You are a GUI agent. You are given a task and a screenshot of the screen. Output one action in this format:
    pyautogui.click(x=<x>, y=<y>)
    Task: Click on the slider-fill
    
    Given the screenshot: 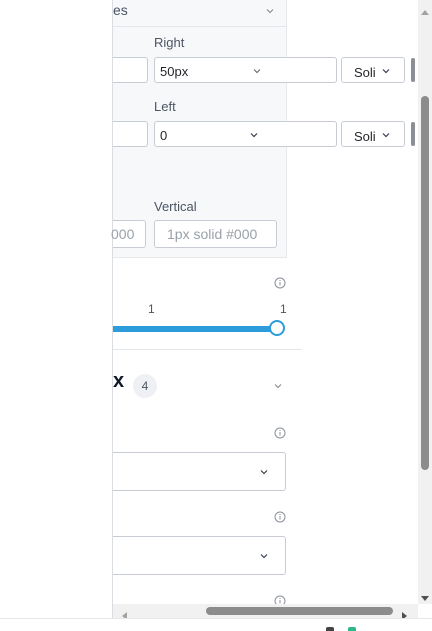 What is the action you would take?
    pyautogui.click(x=195, y=329)
    